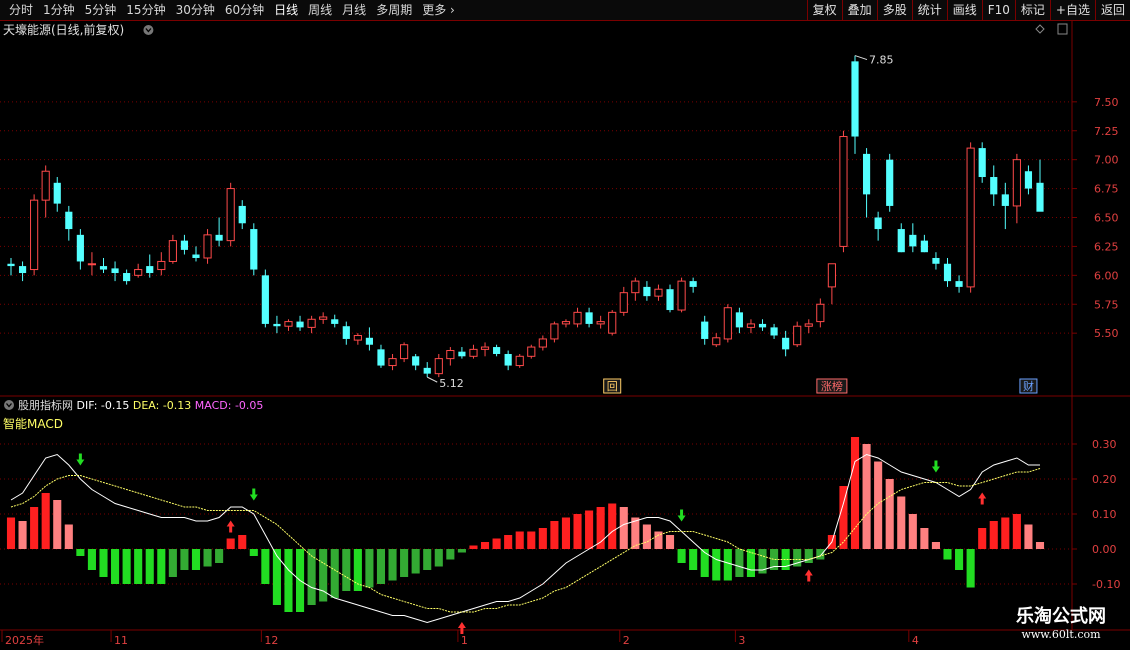 This screenshot has width=1130, height=650. What do you see at coordinates (438, 10) in the screenshot?
I see `period-tab-10: 更多 ›` at bounding box center [438, 10].